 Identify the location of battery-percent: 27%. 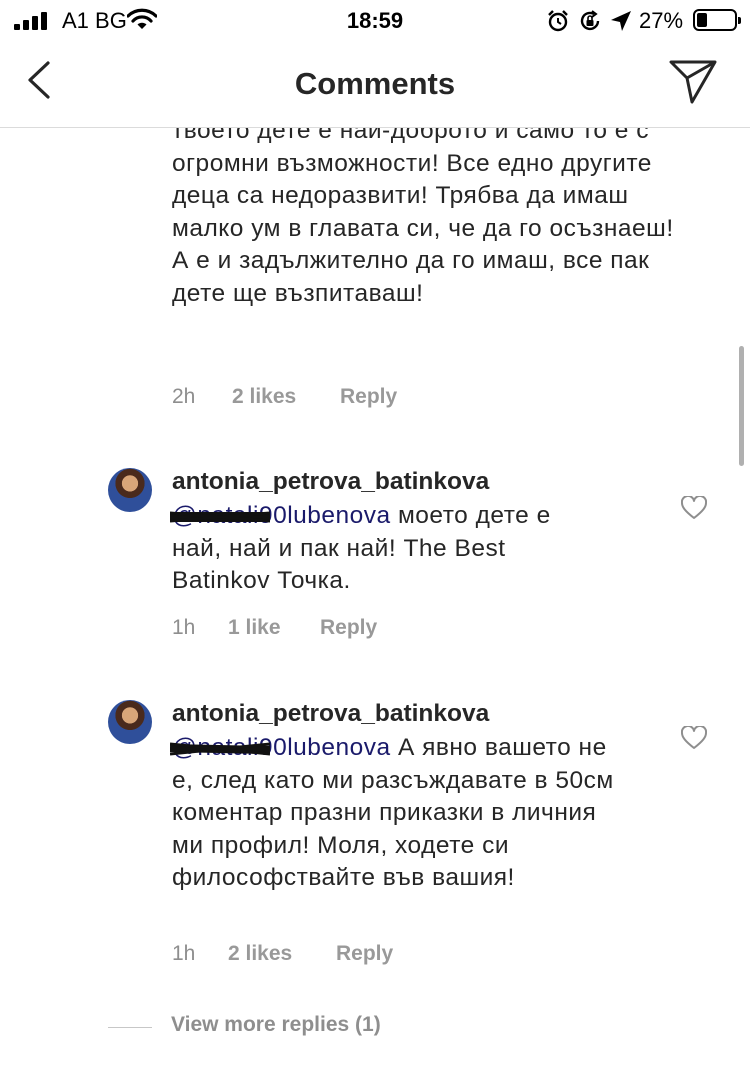
(661, 20).